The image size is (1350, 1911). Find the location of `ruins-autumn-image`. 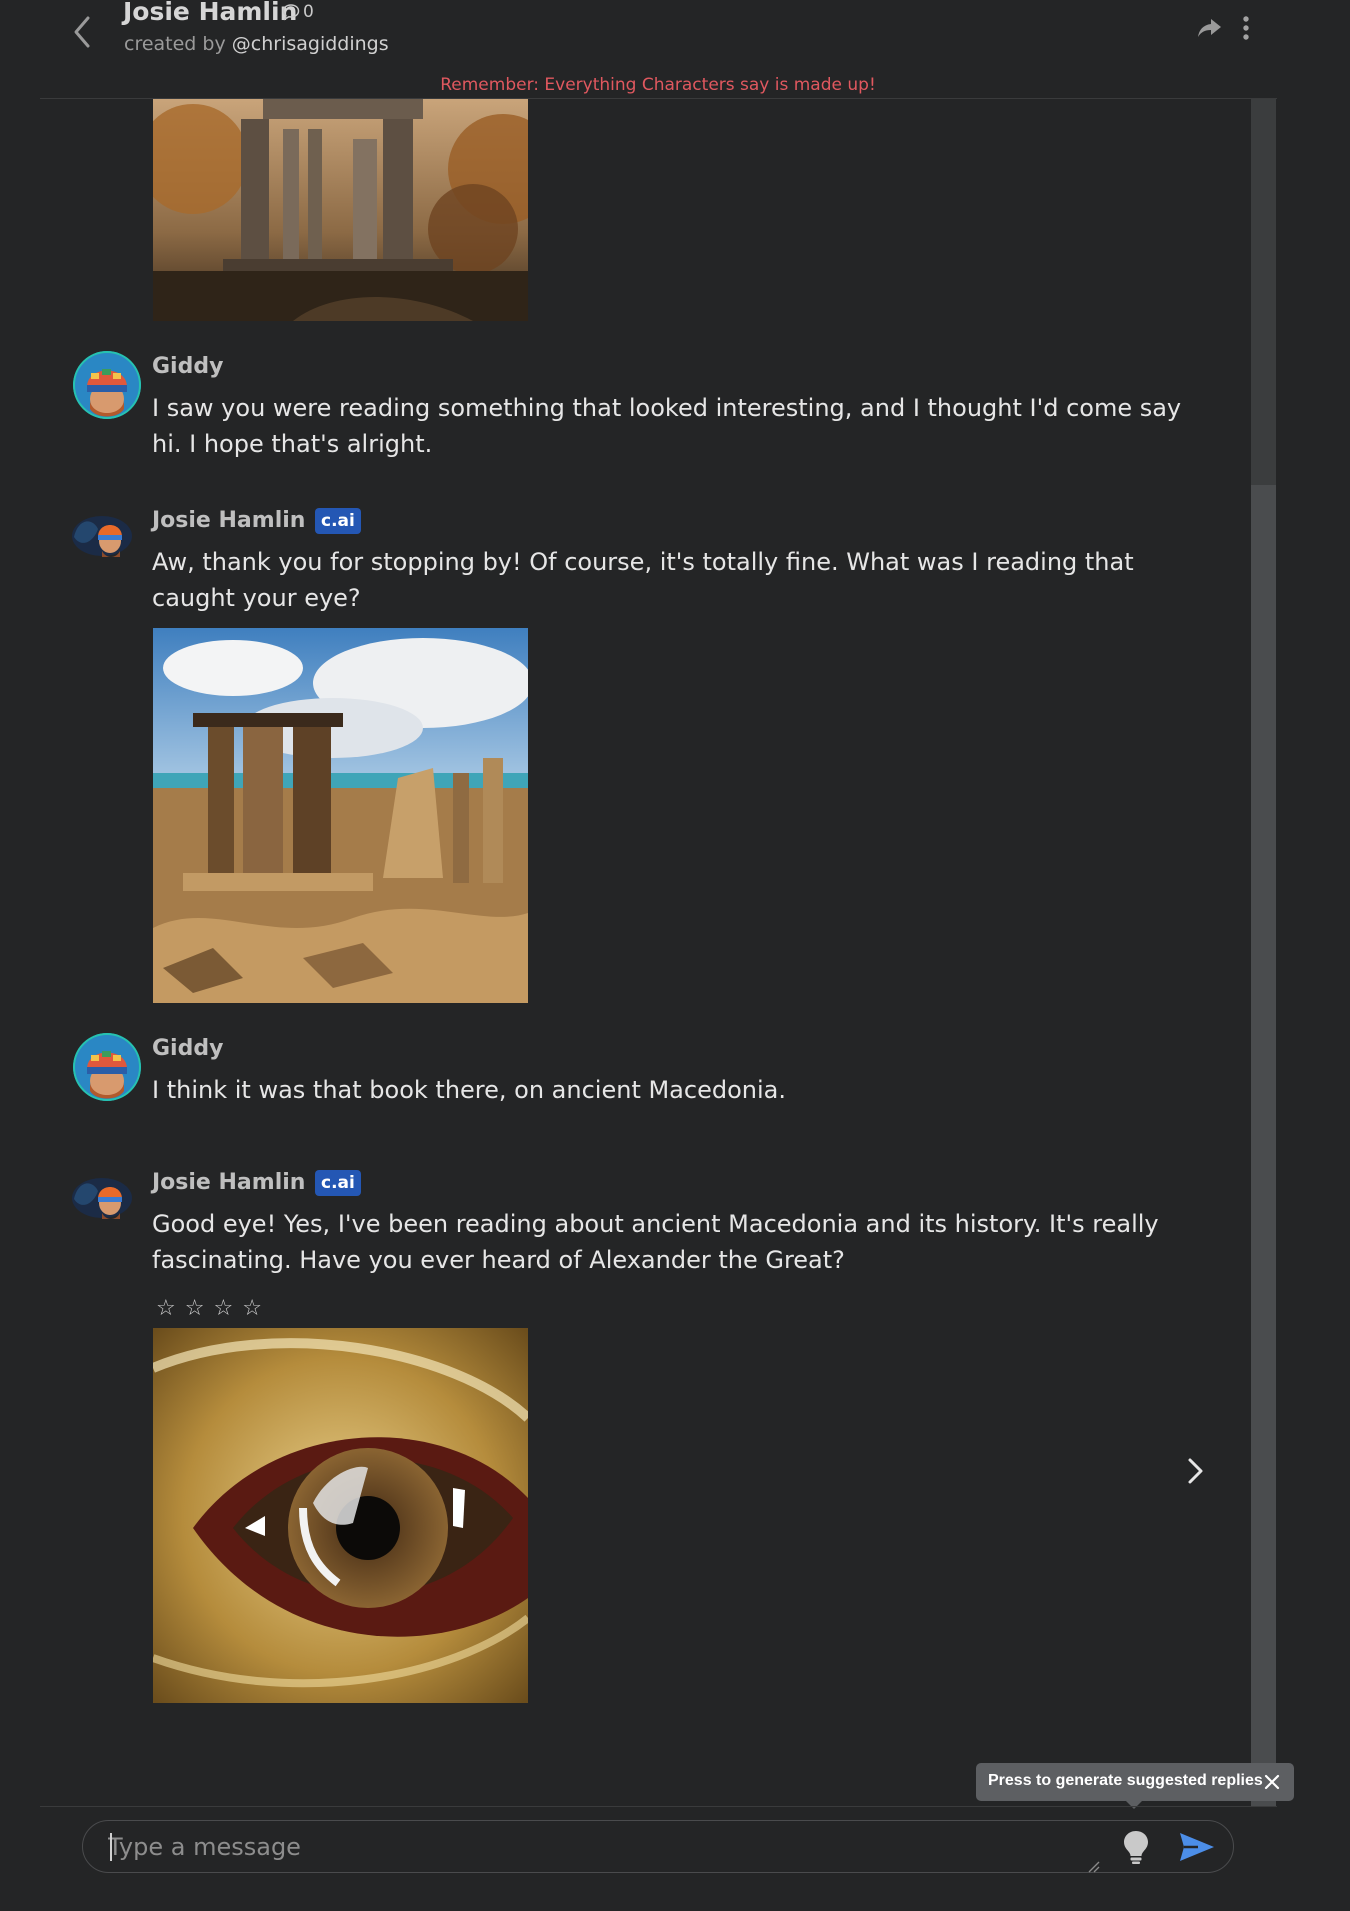

ruins-autumn-image is located at coordinates (340, 210).